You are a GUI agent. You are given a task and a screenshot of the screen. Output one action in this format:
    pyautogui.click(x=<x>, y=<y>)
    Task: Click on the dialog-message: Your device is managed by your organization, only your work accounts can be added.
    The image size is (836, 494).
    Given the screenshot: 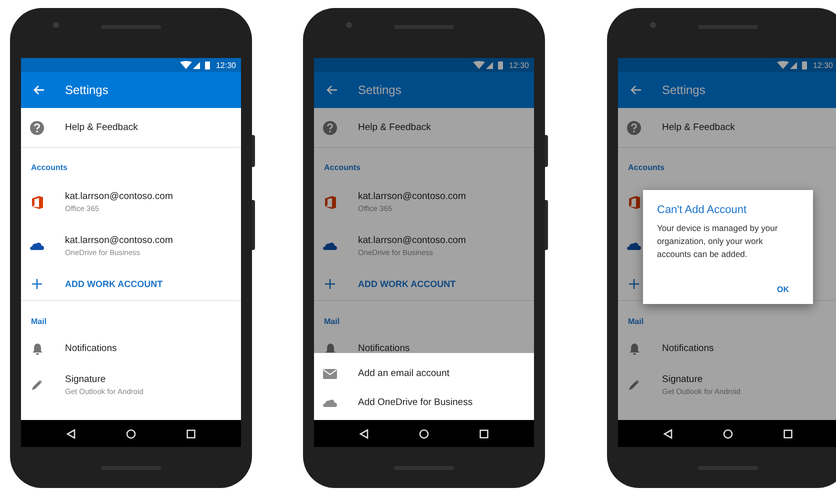 What is the action you would take?
    pyautogui.click(x=718, y=241)
    